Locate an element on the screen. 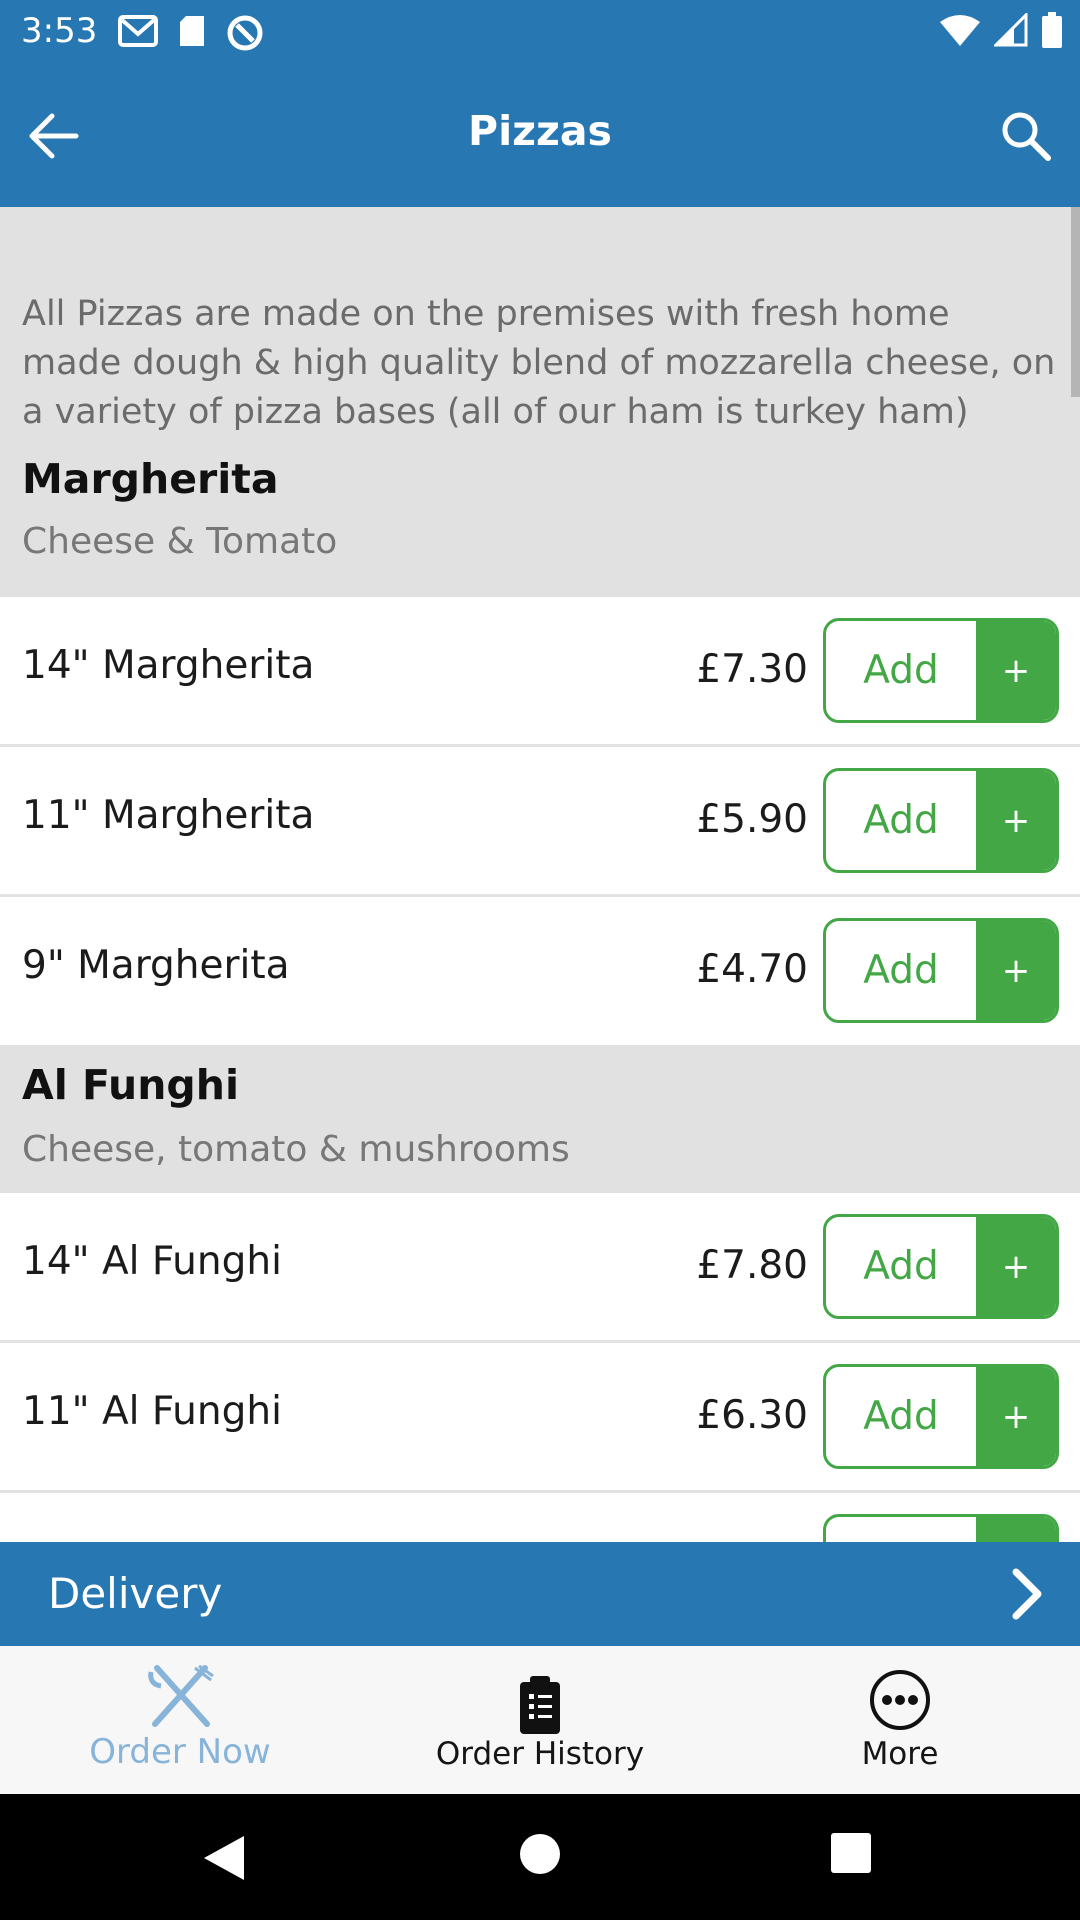  menu-item-row: 11" Margherita £5.90 Add + is located at coordinates (540, 822).